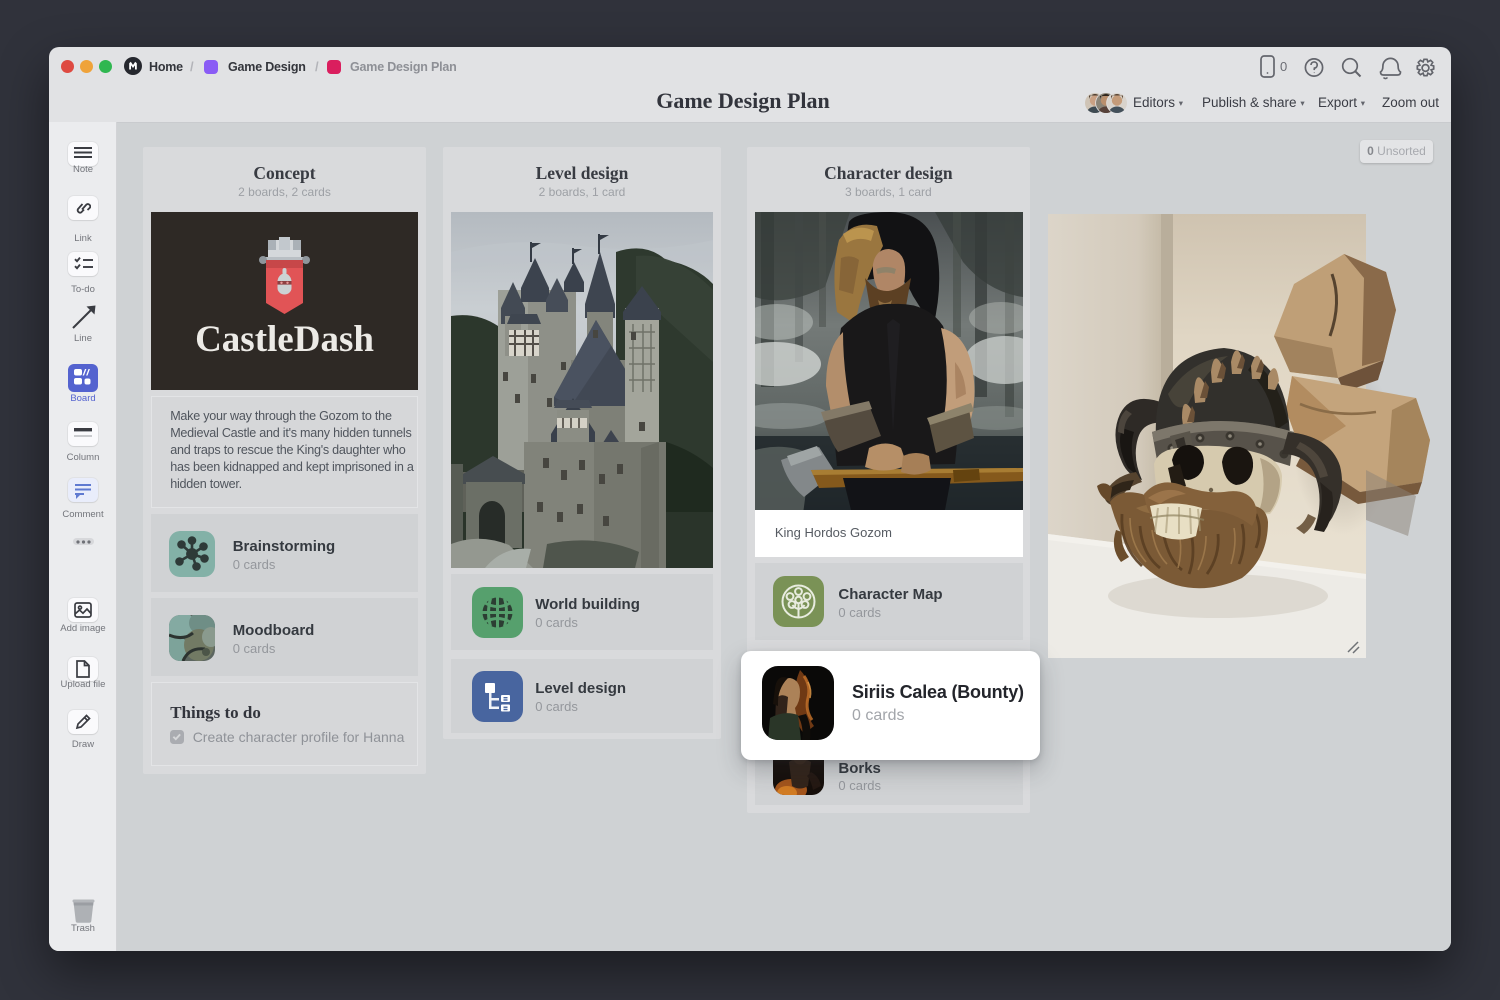 This screenshot has width=1500, height=1000. What do you see at coordinates (284, 339) in the screenshot?
I see `svg-text: CastleDash` at bounding box center [284, 339].